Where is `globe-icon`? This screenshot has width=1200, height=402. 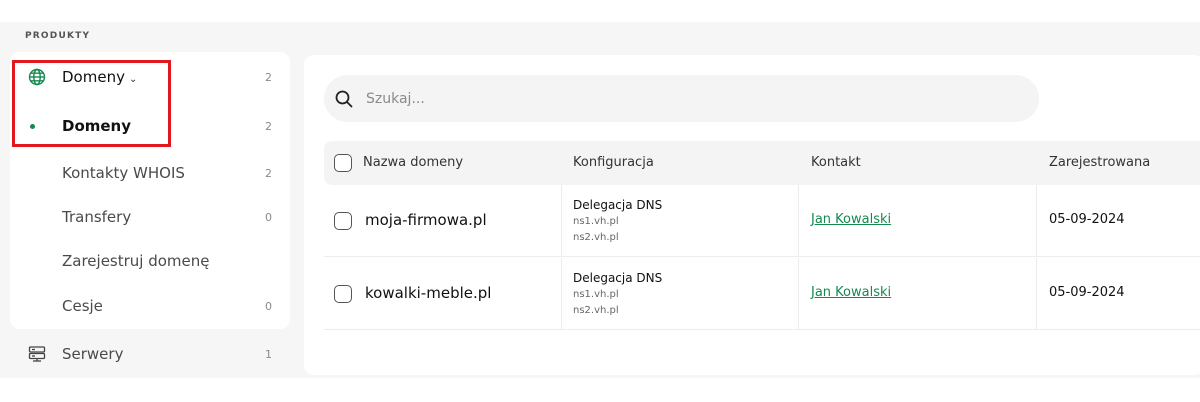
globe-icon is located at coordinates (37, 77).